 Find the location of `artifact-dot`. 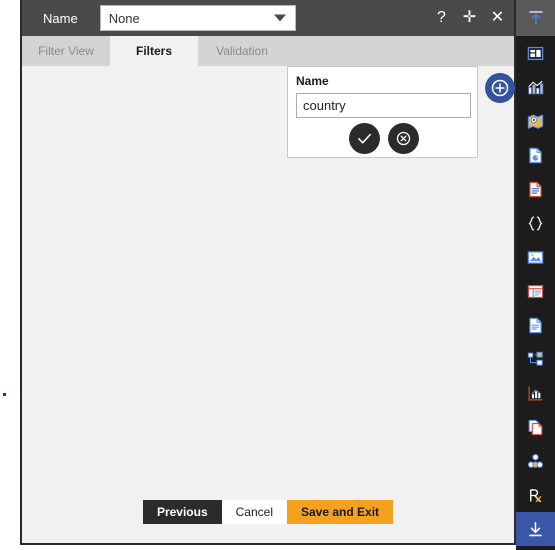

artifact-dot is located at coordinates (4, 394).